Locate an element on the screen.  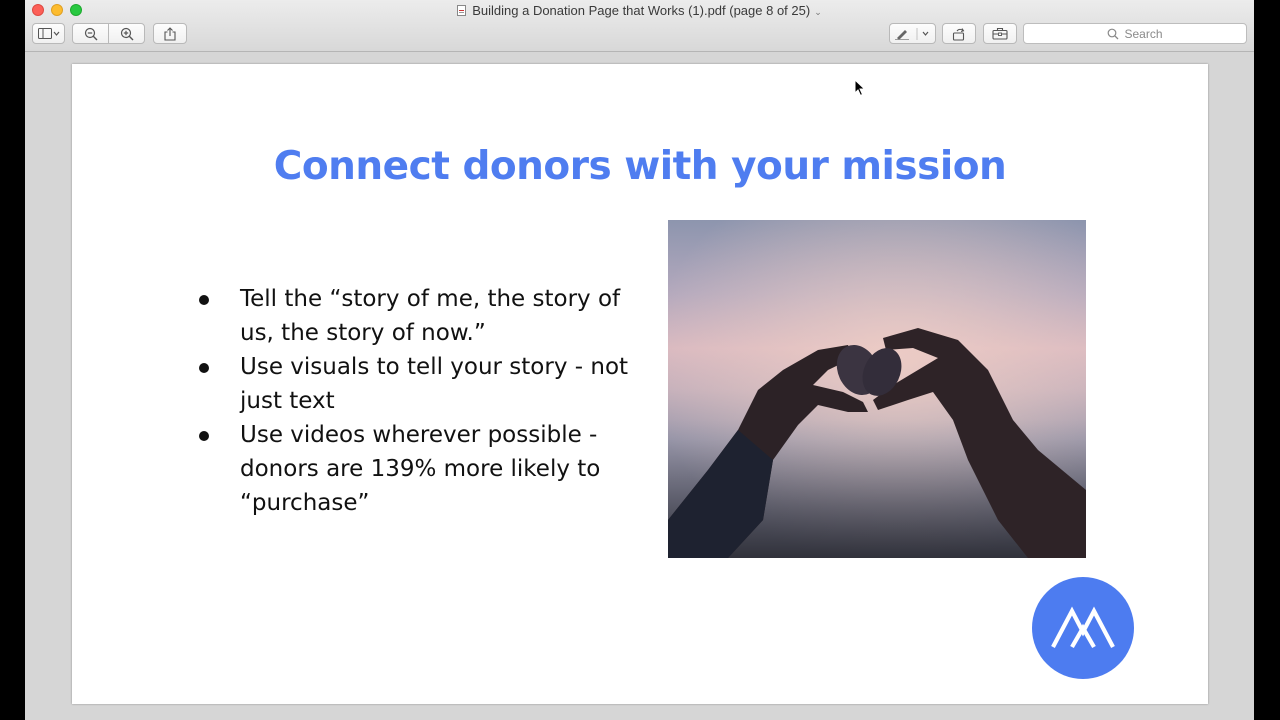
markup-pen-icon is located at coordinates (911, 33).